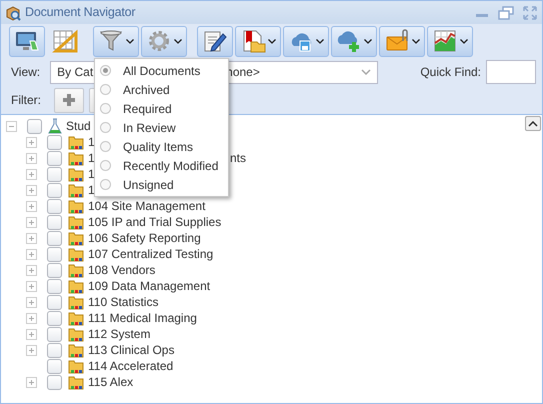  What do you see at coordinates (450, 72) in the screenshot?
I see `quick-find-label: Quick Find:` at bounding box center [450, 72].